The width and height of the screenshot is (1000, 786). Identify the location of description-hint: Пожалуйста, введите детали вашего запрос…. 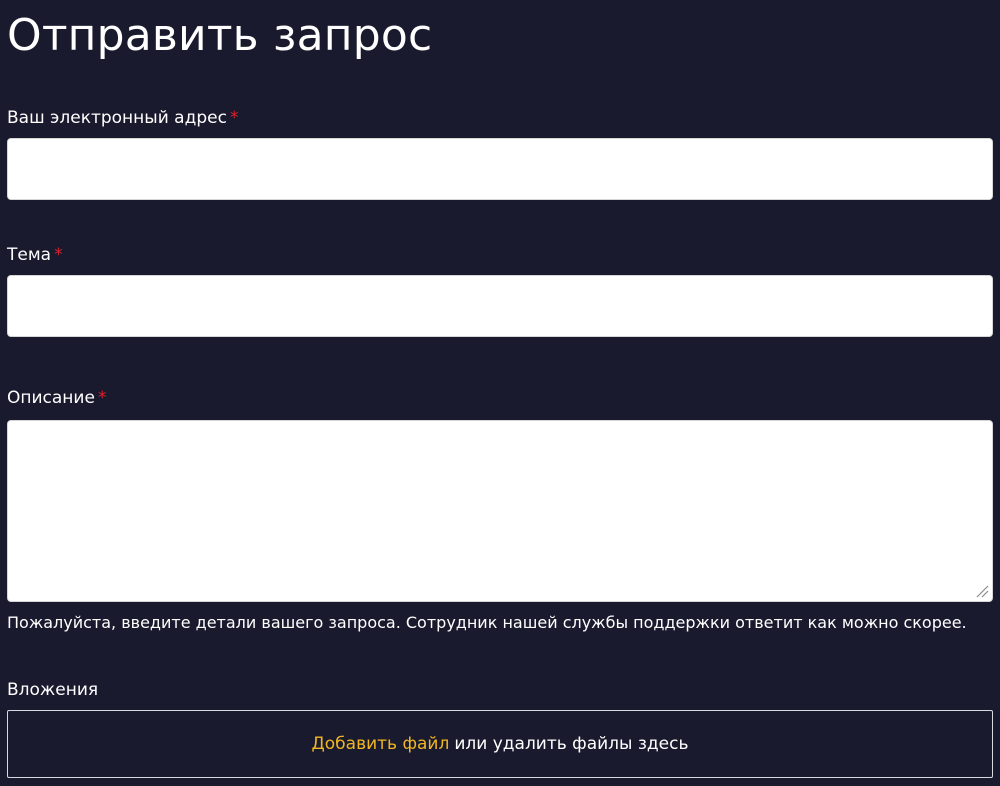
(487, 622).